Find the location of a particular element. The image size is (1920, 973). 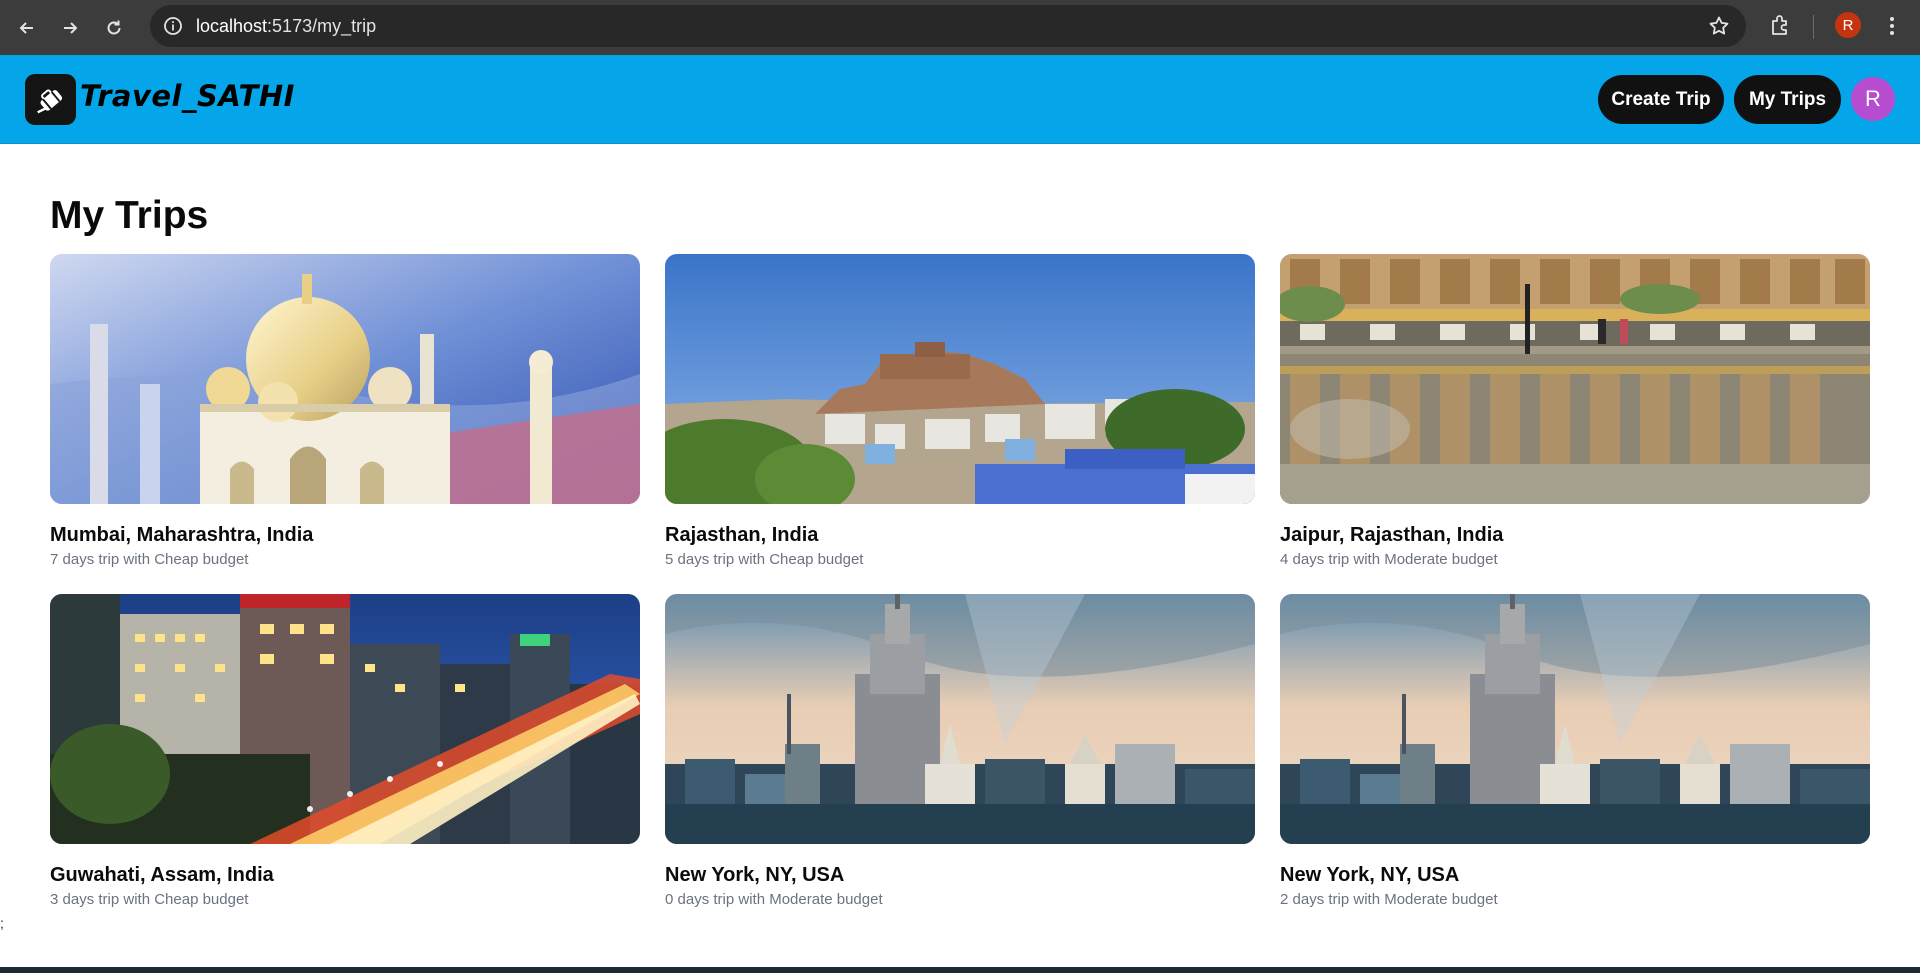

arrow-right-icon is located at coordinates (71, 27).